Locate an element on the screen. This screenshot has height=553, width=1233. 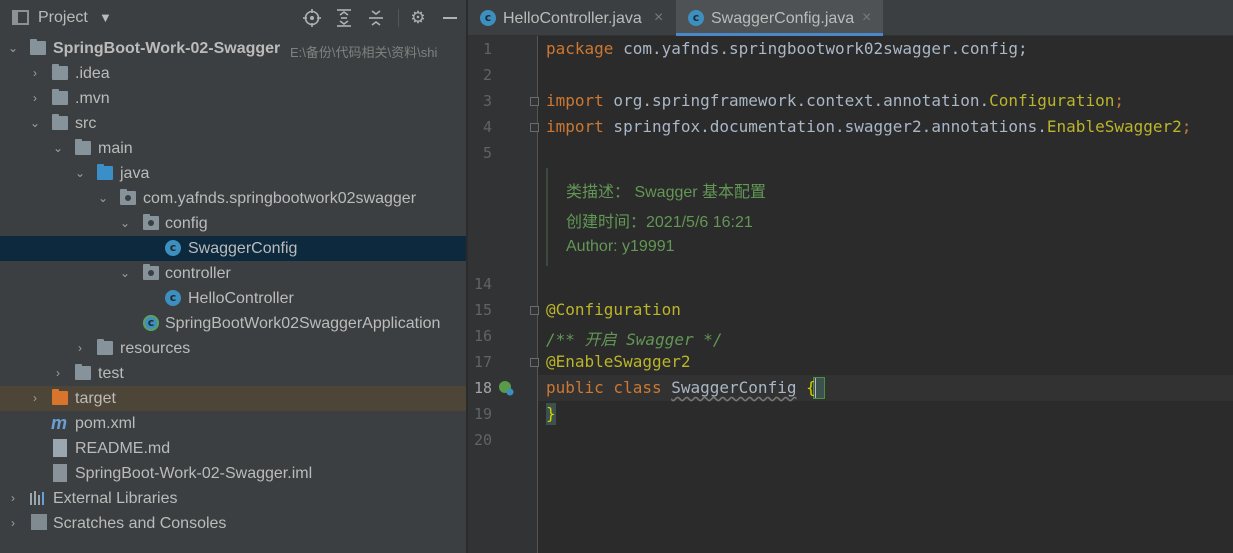
line-number: 17 is located at coordinates (482, 362).